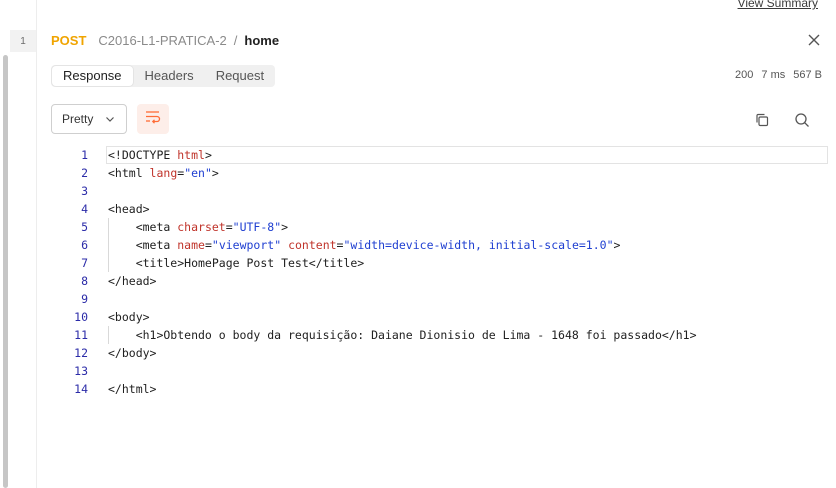  What do you see at coordinates (81, 353) in the screenshot?
I see `line-number: 12` at bounding box center [81, 353].